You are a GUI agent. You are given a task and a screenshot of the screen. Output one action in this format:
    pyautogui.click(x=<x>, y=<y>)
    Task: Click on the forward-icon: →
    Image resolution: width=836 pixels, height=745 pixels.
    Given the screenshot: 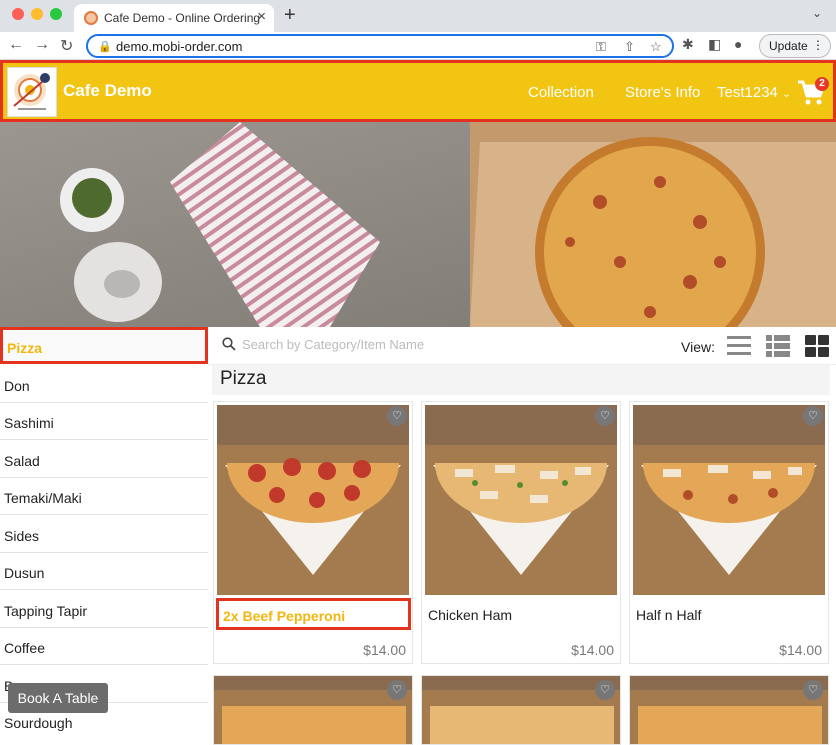 What is the action you would take?
    pyautogui.click(x=42, y=45)
    